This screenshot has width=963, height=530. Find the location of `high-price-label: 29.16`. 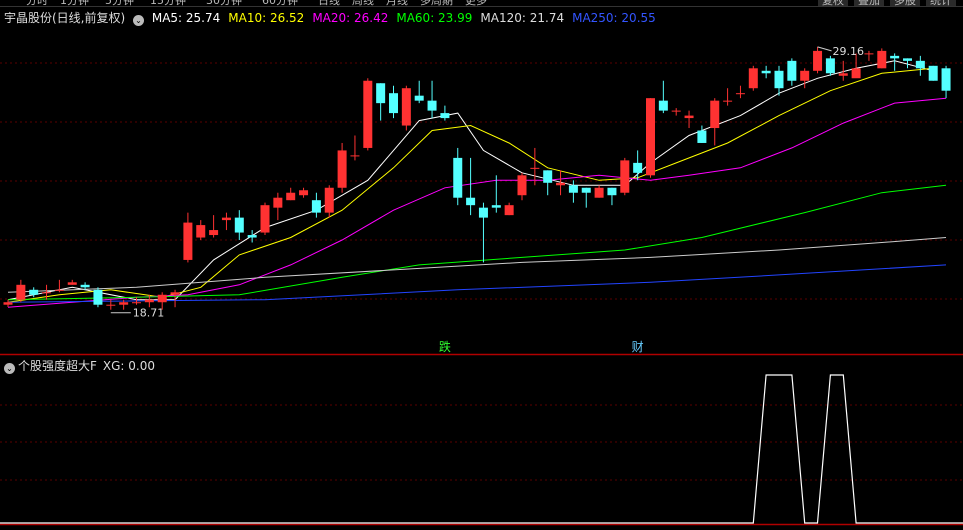

high-price-label: 29.16 is located at coordinates (849, 51).